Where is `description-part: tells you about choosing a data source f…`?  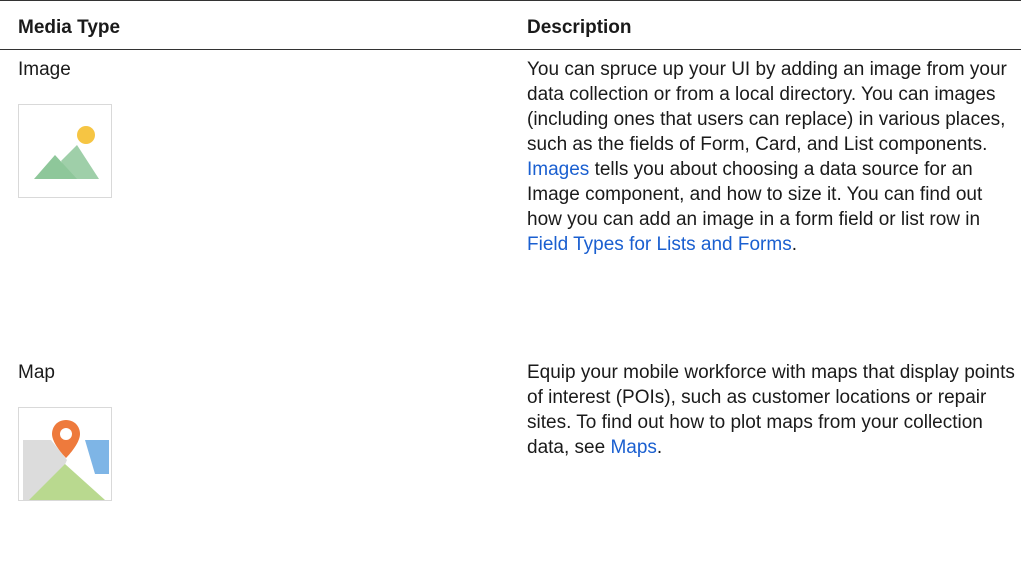
description-part: tells you about choosing a data source f… is located at coordinates (755, 194).